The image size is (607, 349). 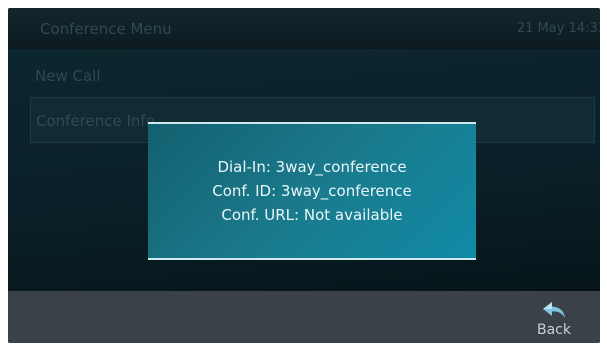 What do you see at coordinates (312, 167) in the screenshot?
I see `dial-in-text: Dial-In: 3way_conference` at bounding box center [312, 167].